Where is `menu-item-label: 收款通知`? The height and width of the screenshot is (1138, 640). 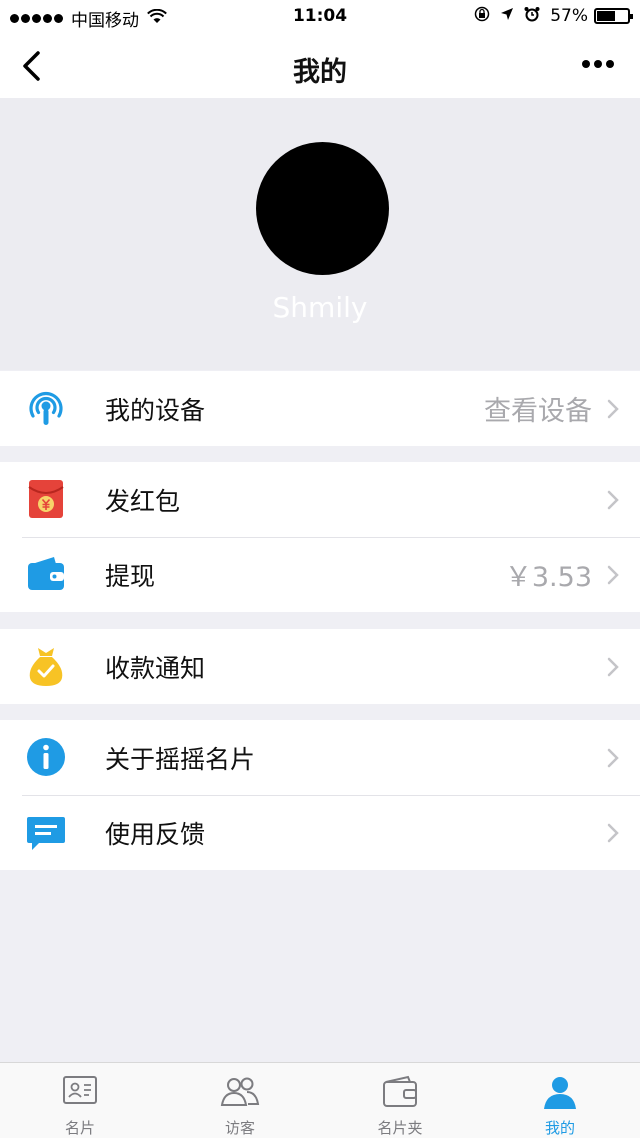
menu-item-label: 收款通知 is located at coordinates (155, 668).